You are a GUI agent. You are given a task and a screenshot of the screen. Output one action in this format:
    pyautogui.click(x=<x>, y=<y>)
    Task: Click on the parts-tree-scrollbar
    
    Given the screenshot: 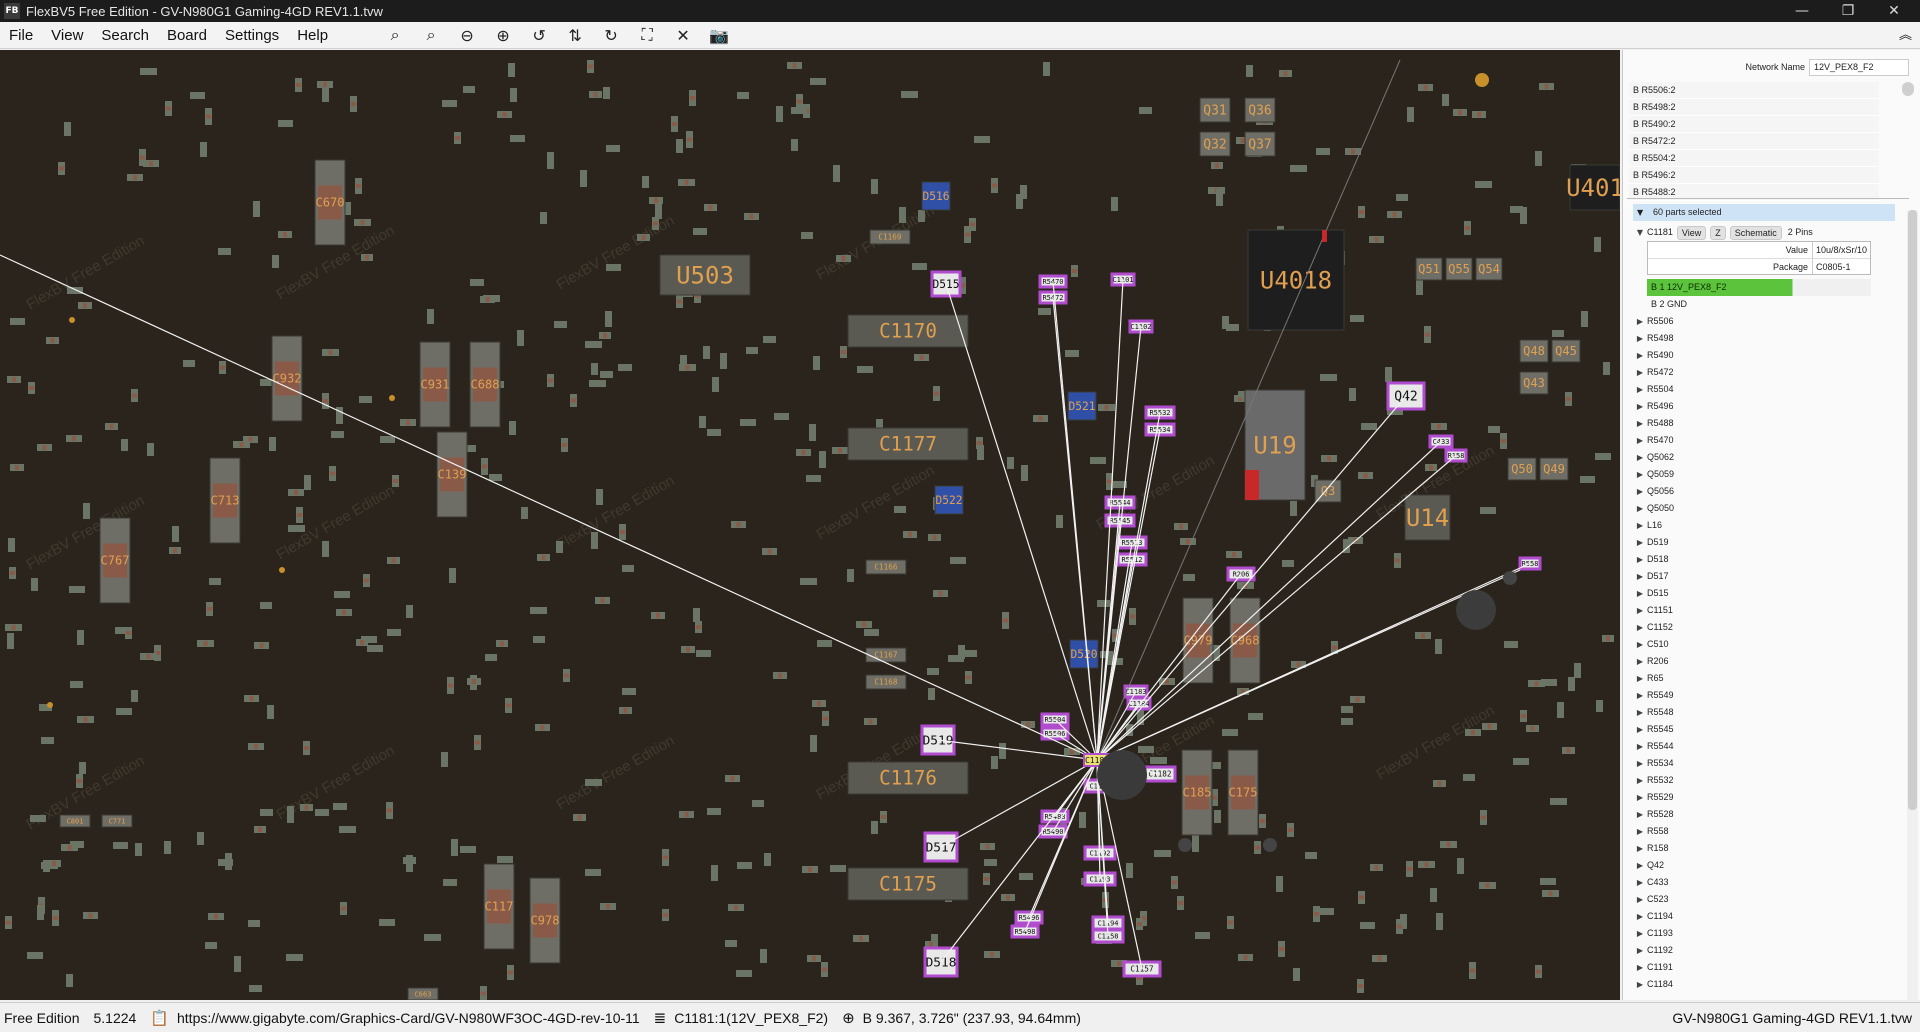 What is the action you would take?
    pyautogui.click(x=1912, y=605)
    